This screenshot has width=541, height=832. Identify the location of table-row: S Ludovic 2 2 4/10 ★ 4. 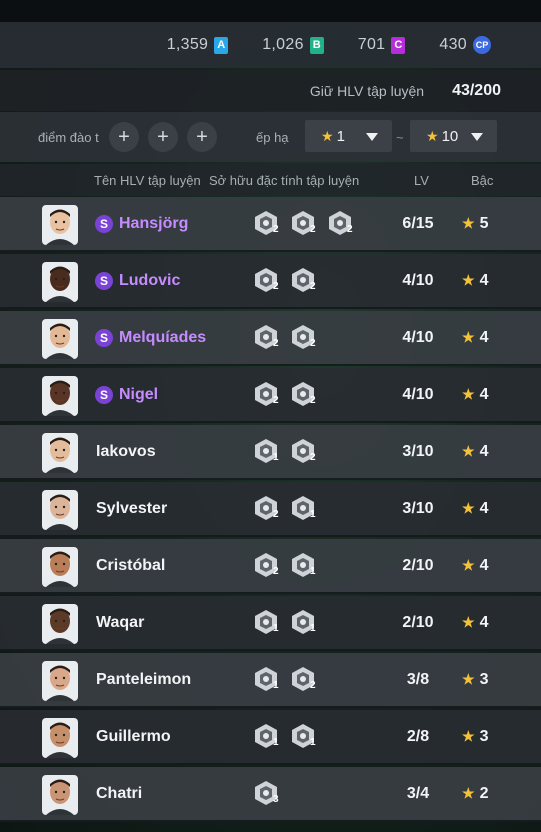
(270, 281).